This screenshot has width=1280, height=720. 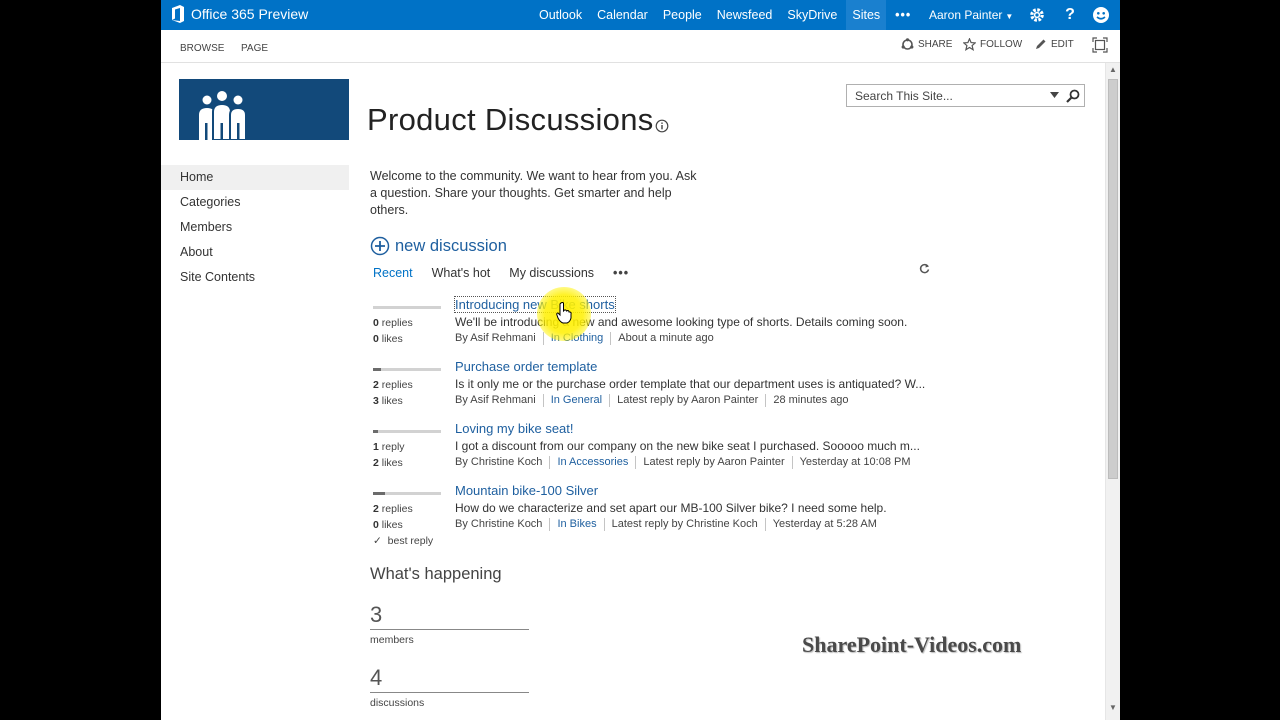 What do you see at coordinates (622, 15) in the screenshot?
I see `nav-calendar: Calendar` at bounding box center [622, 15].